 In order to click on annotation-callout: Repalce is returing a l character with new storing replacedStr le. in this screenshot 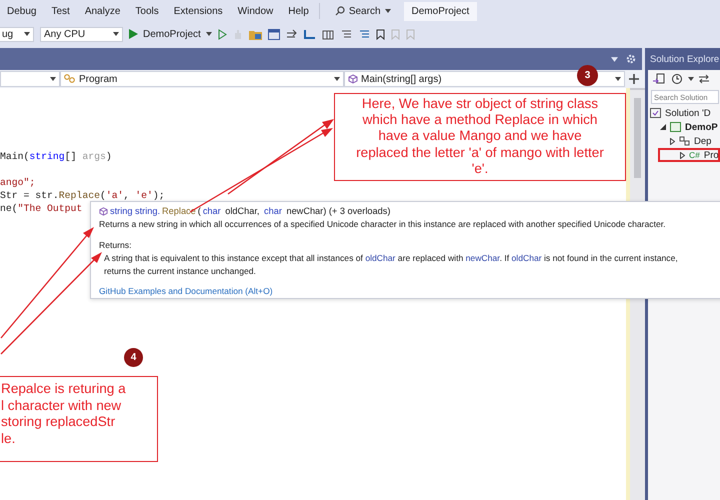, I will do `click(79, 419)`.